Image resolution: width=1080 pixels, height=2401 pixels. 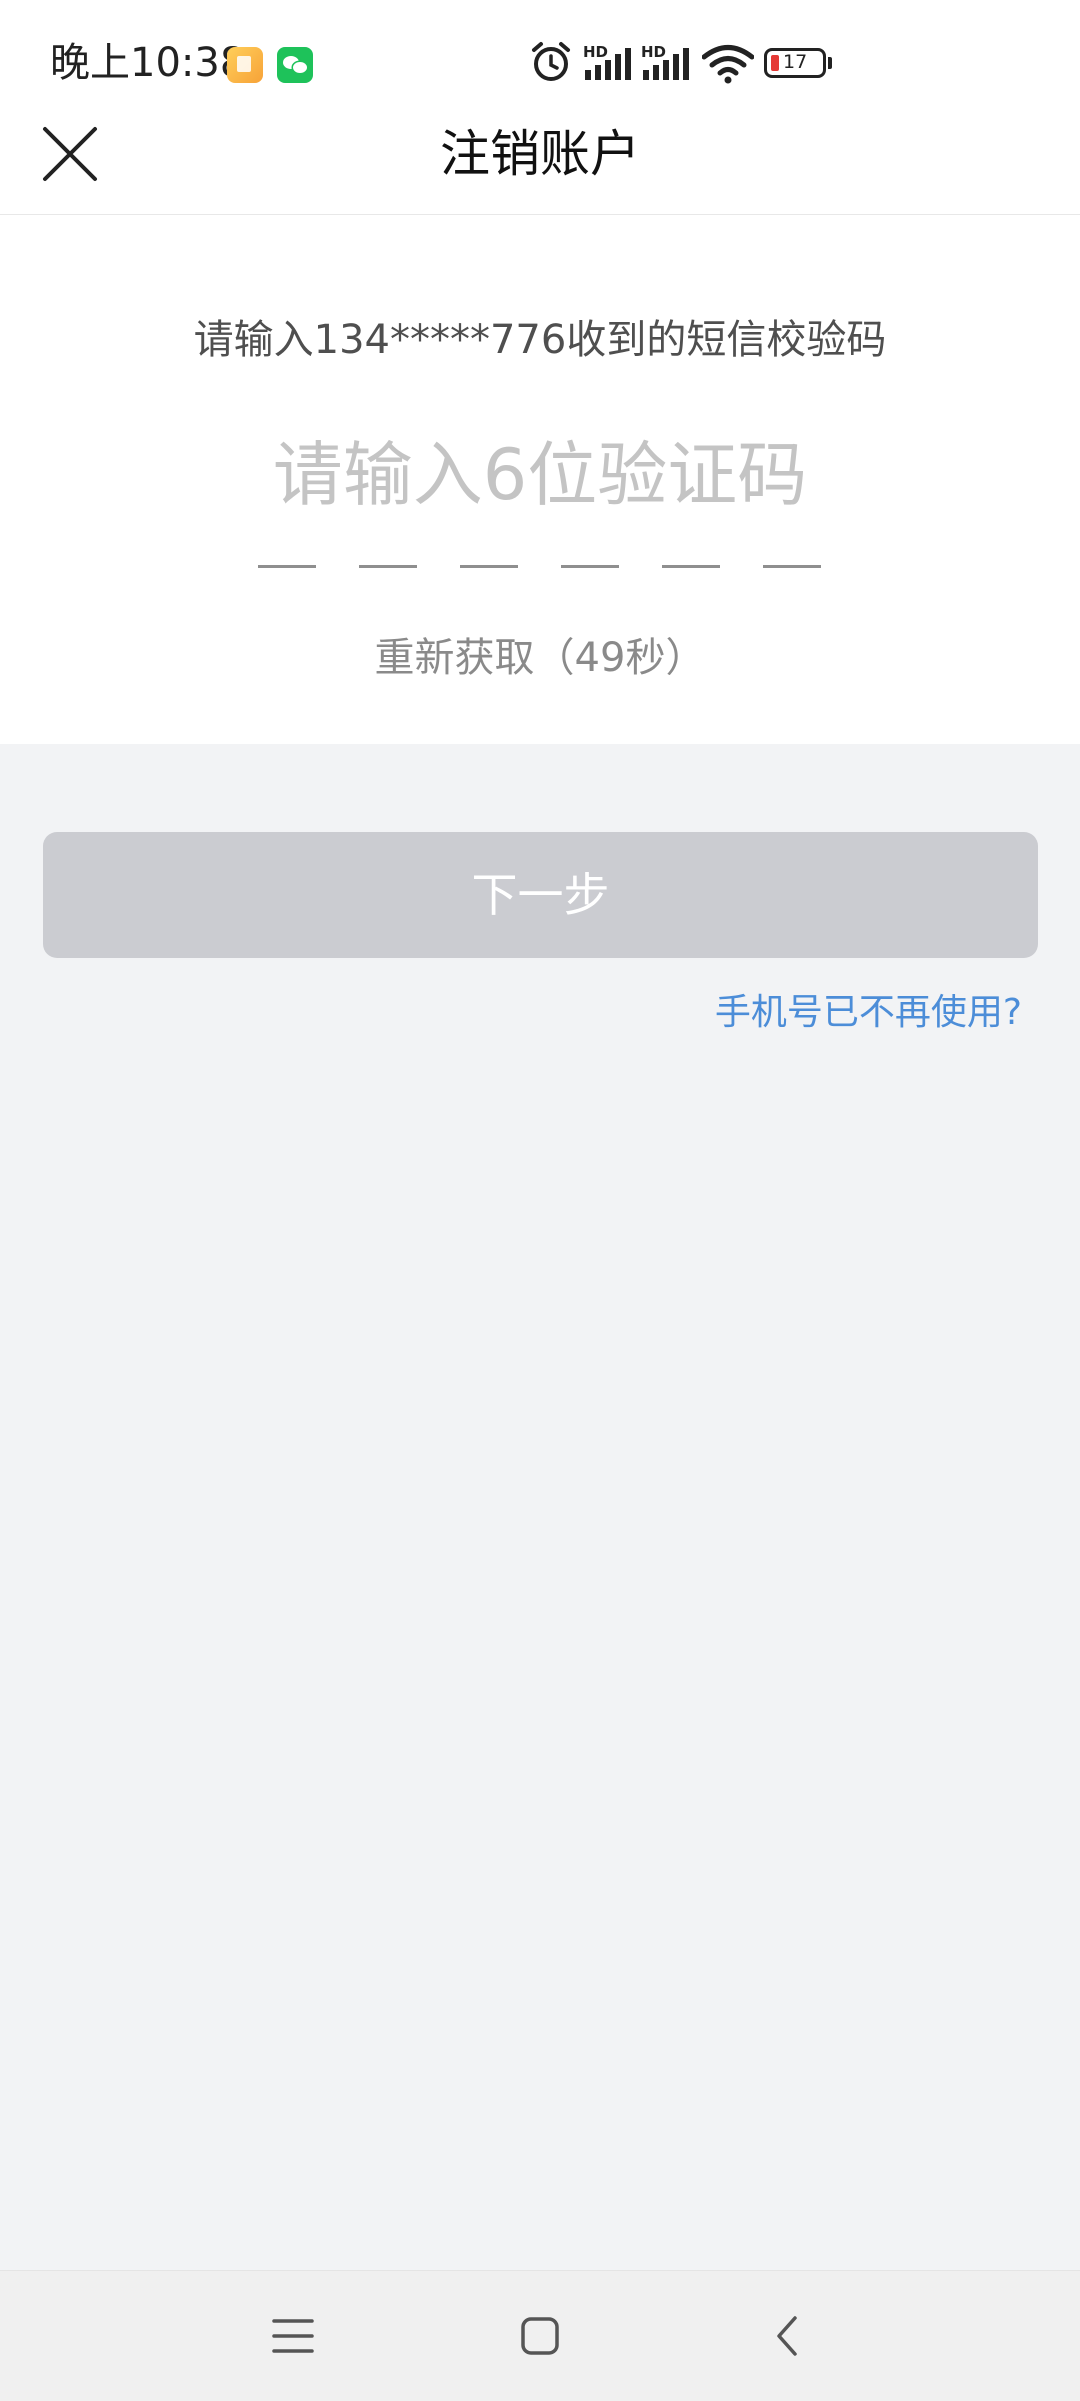 What do you see at coordinates (551, 61) in the screenshot?
I see `alarm-icon` at bounding box center [551, 61].